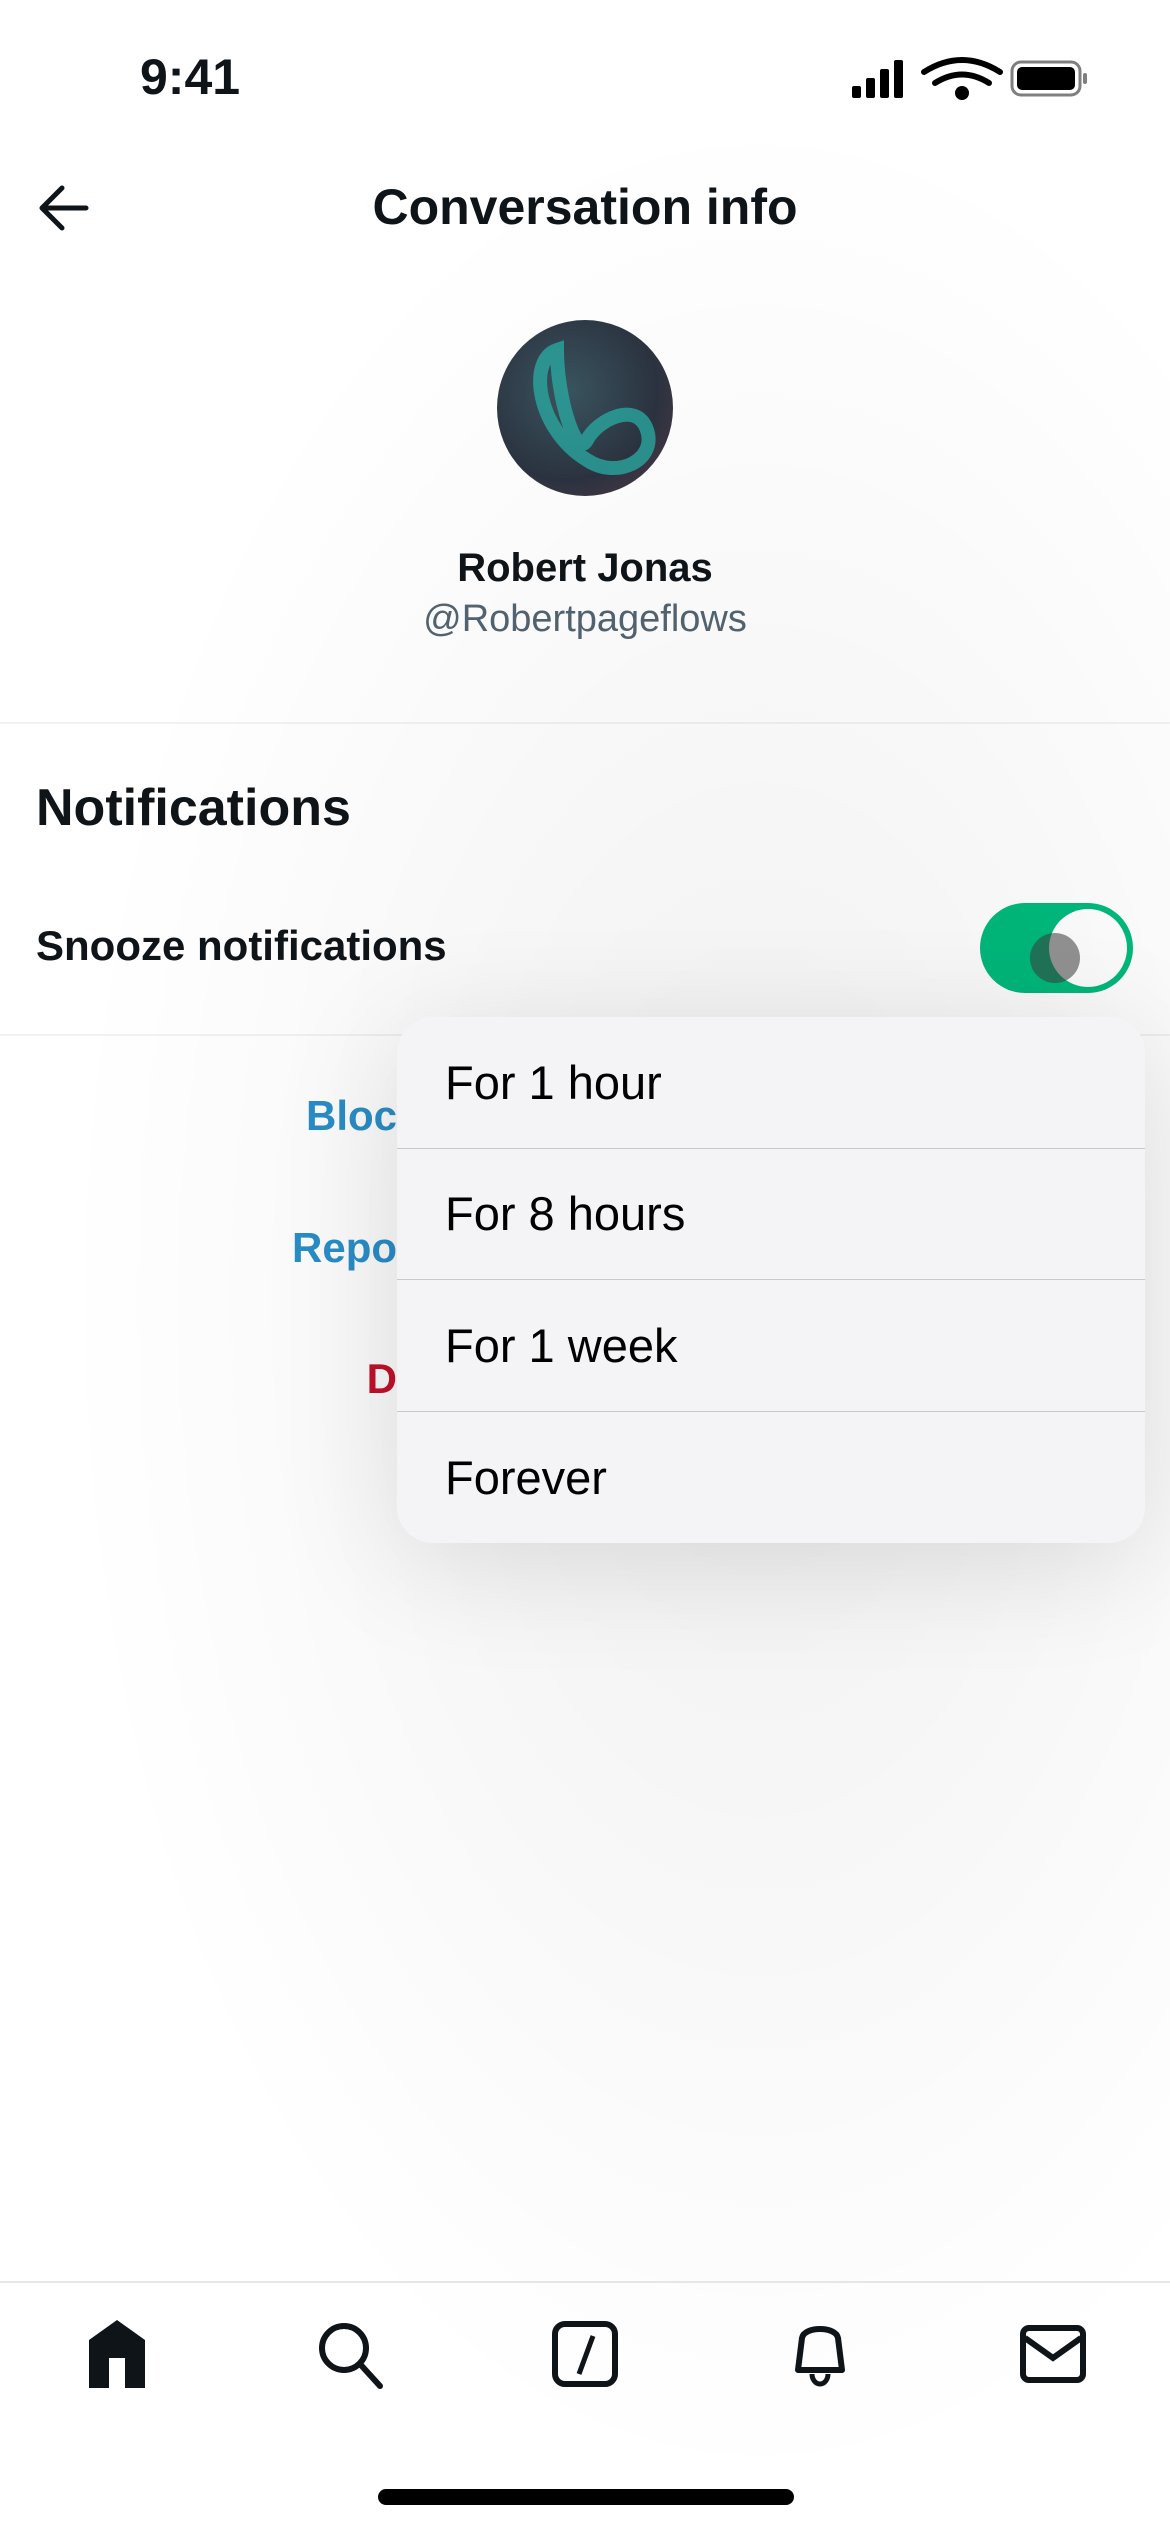  What do you see at coordinates (771, 1346) in the screenshot?
I see `menu-item-1-week: For 1 week` at bounding box center [771, 1346].